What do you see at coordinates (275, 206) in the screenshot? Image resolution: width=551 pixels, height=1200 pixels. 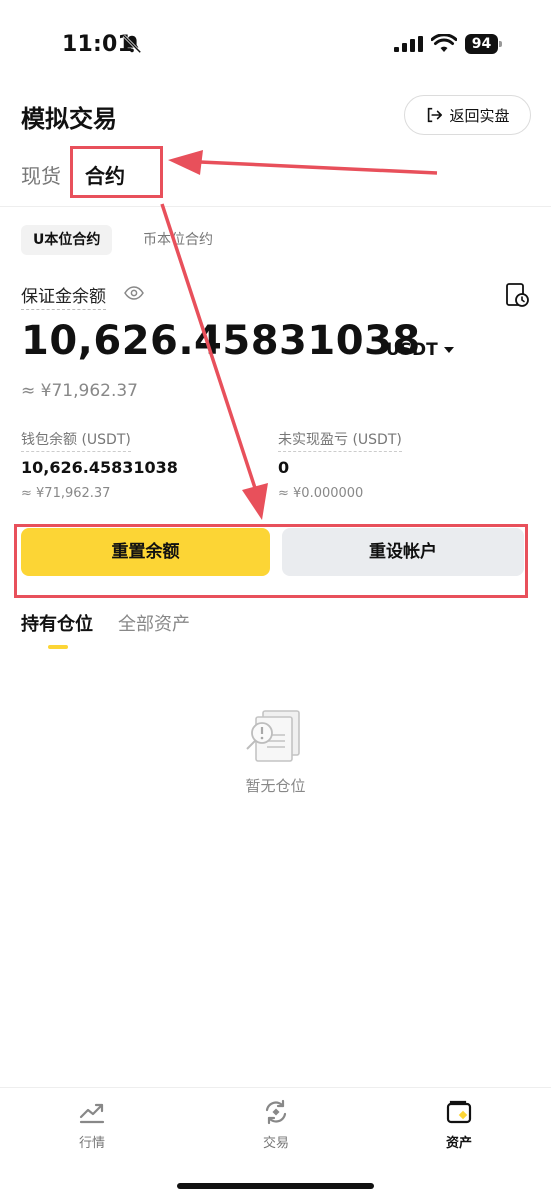 I see `divider` at bounding box center [275, 206].